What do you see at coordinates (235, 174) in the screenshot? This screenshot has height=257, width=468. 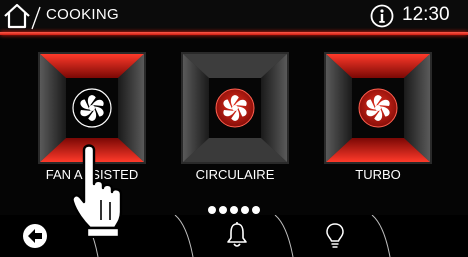 I see `mode-circulaire-label: CIRCULAIRE` at bounding box center [235, 174].